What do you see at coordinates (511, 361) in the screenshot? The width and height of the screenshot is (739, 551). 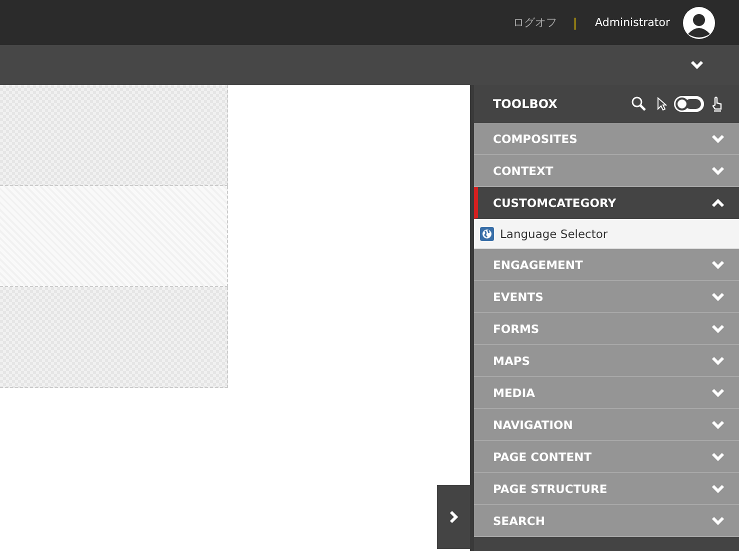 I see `category-label: MAPS` at bounding box center [511, 361].